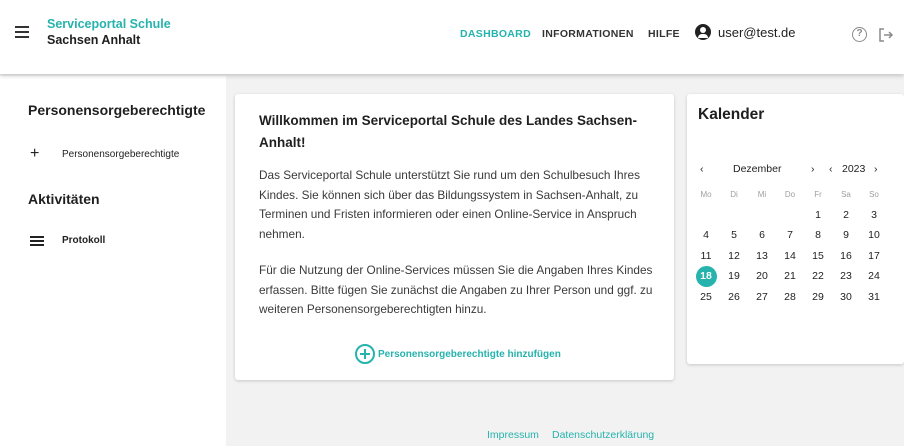 Image resolution: width=904 pixels, height=446 pixels. I want to click on calendar-day: 30, so click(846, 297).